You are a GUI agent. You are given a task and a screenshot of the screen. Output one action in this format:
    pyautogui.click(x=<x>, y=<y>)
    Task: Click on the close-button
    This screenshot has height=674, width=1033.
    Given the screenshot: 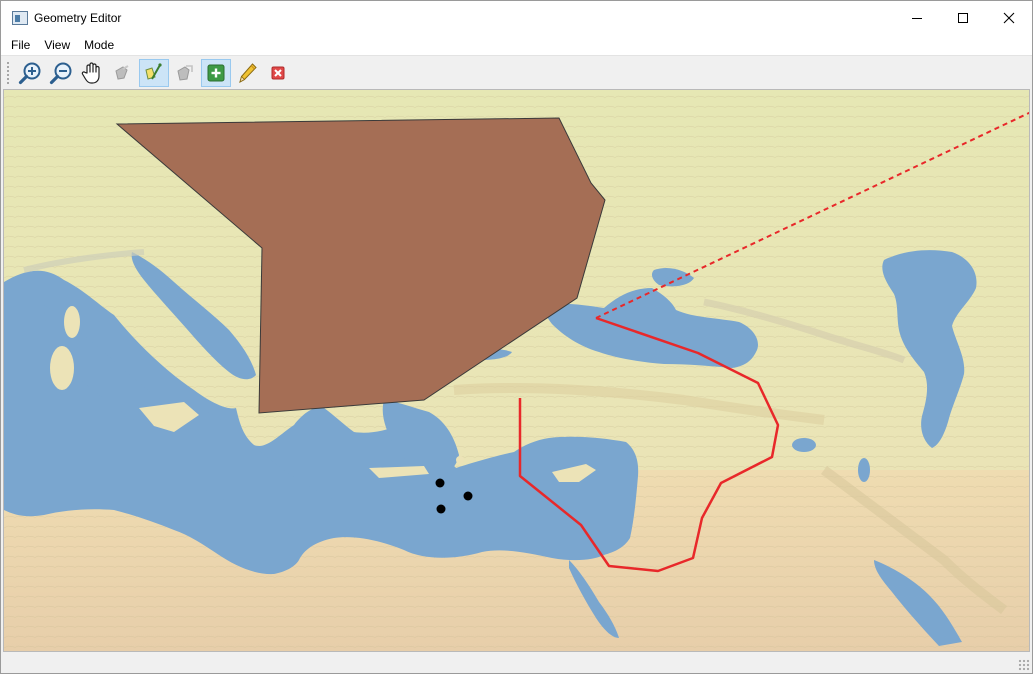 What is the action you would take?
    pyautogui.click(x=1009, y=17)
    